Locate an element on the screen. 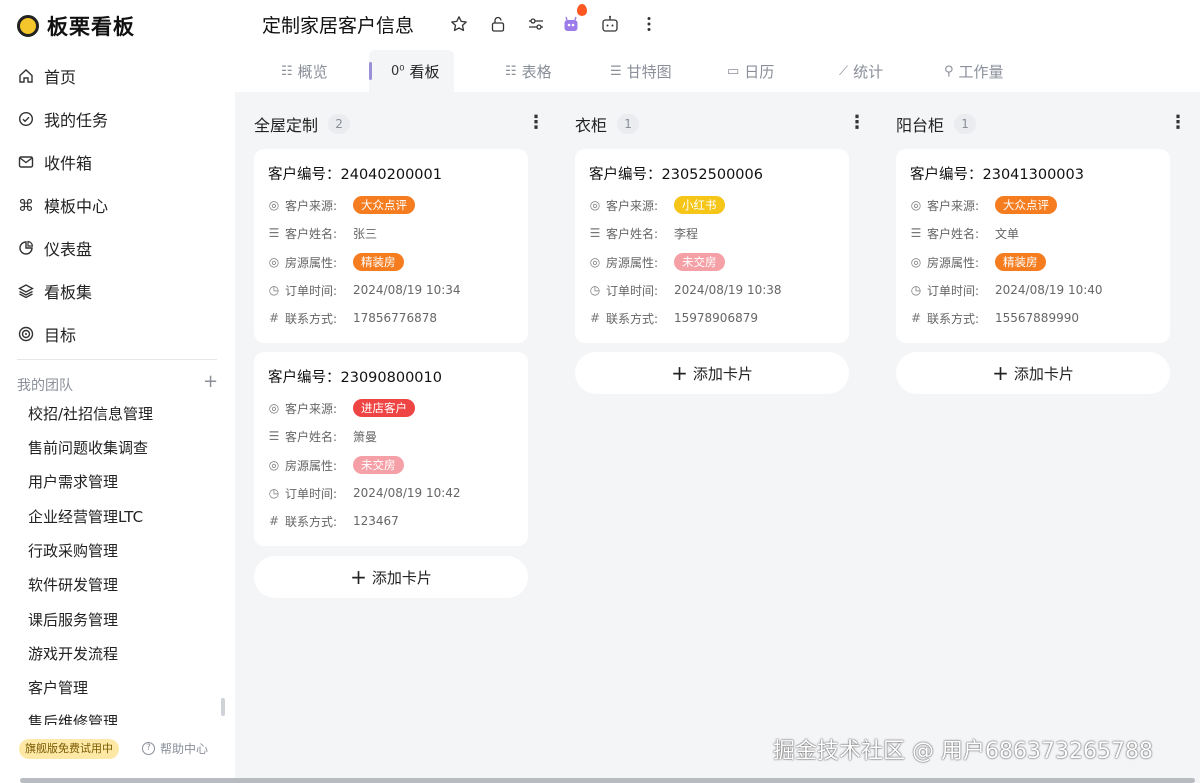 This screenshot has width=1200, height=783. app-logo: 板栗看板 is located at coordinates (76, 26).